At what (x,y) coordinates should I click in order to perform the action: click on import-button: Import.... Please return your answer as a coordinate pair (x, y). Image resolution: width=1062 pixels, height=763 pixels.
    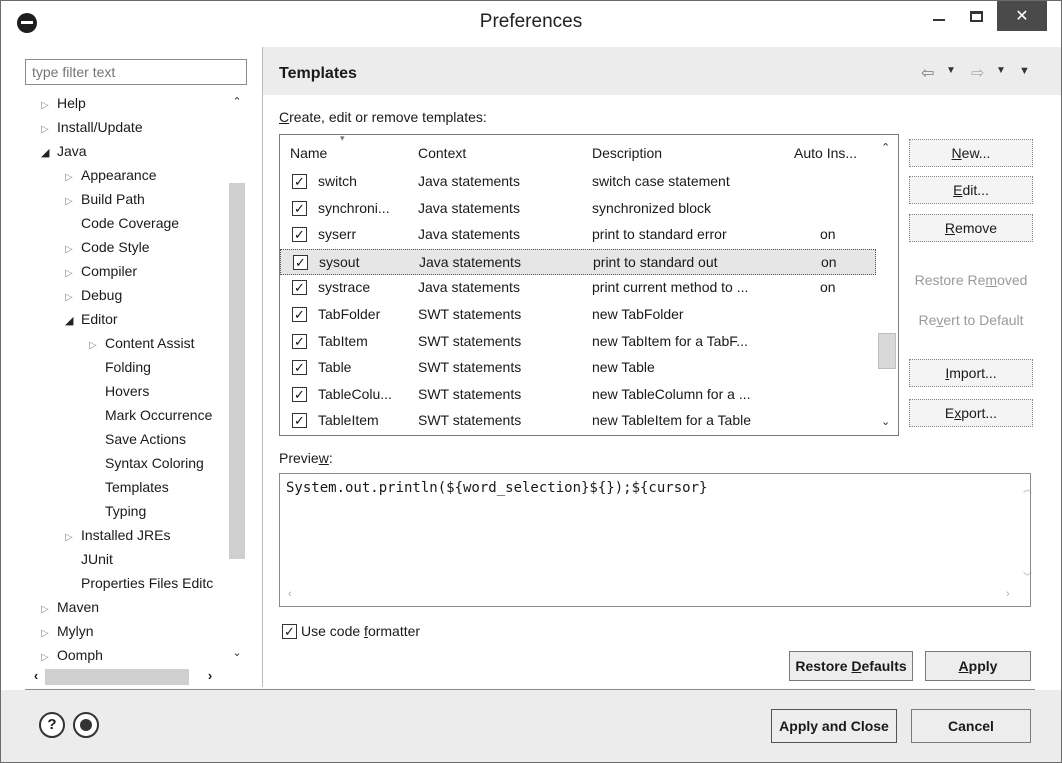
    Looking at the image, I should click on (971, 373).